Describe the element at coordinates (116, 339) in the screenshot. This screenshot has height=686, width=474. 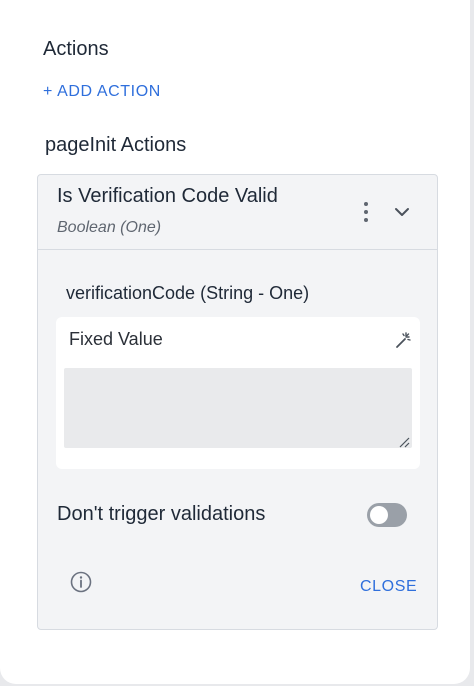
I see `parameter-mode-label: Fixed Value` at that location.